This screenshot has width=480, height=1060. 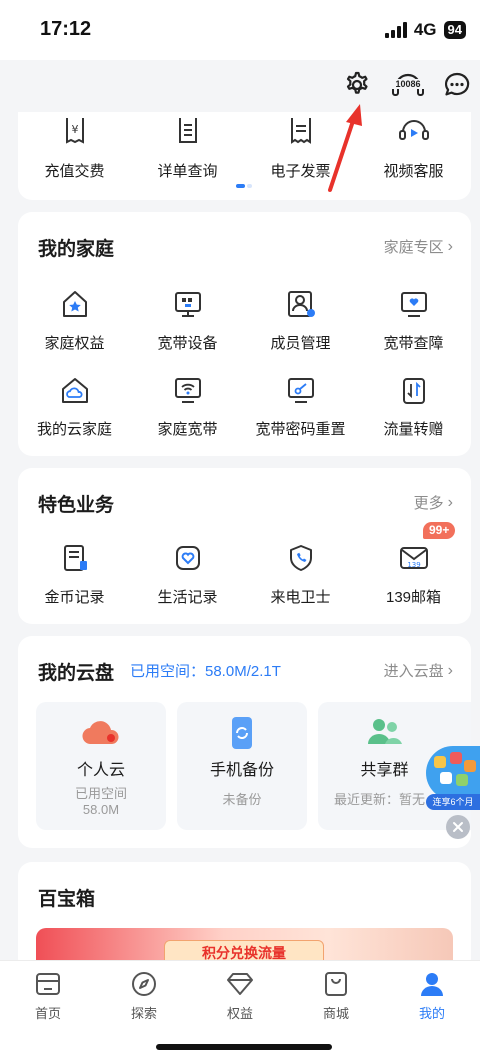 What do you see at coordinates (413, 343) in the screenshot?
I see `family-item-label: 宽带查障` at bounding box center [413, 343].